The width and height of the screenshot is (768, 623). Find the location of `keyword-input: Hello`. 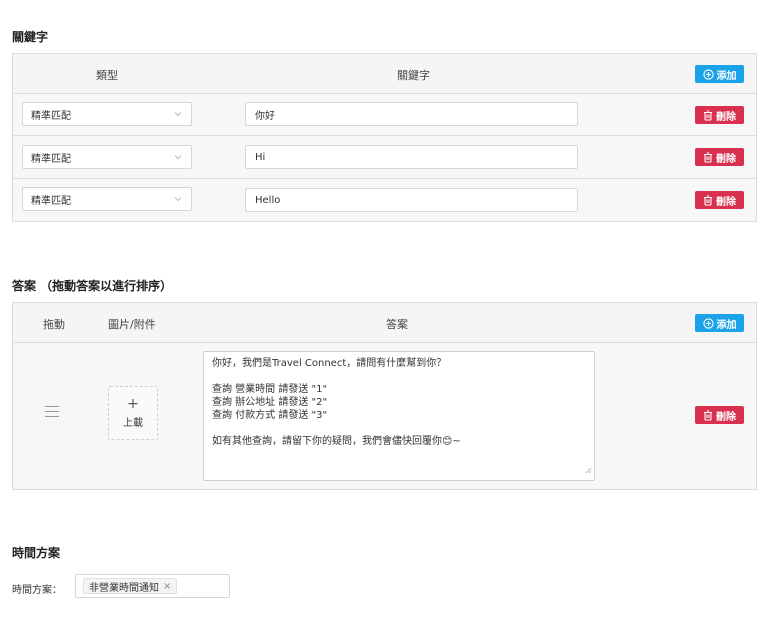

keyword-input: Hello is located at coordinates (411, 200).